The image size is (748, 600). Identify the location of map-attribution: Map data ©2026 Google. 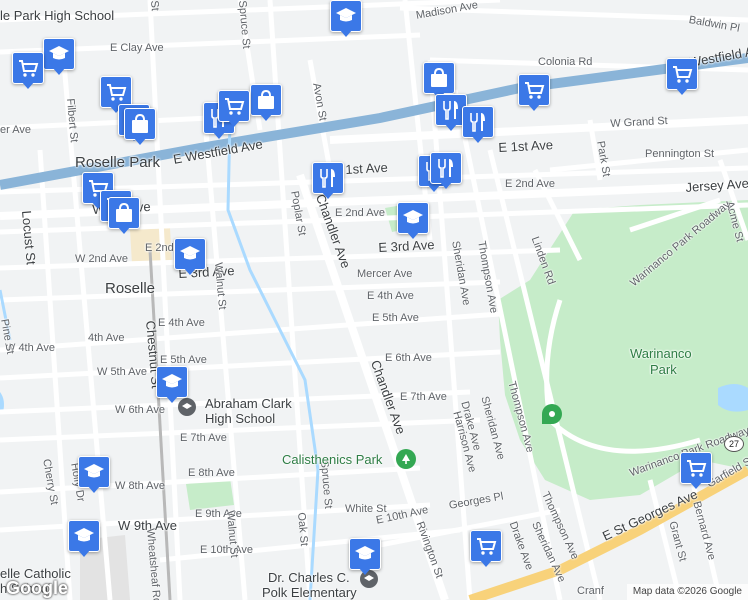
(687, 592).